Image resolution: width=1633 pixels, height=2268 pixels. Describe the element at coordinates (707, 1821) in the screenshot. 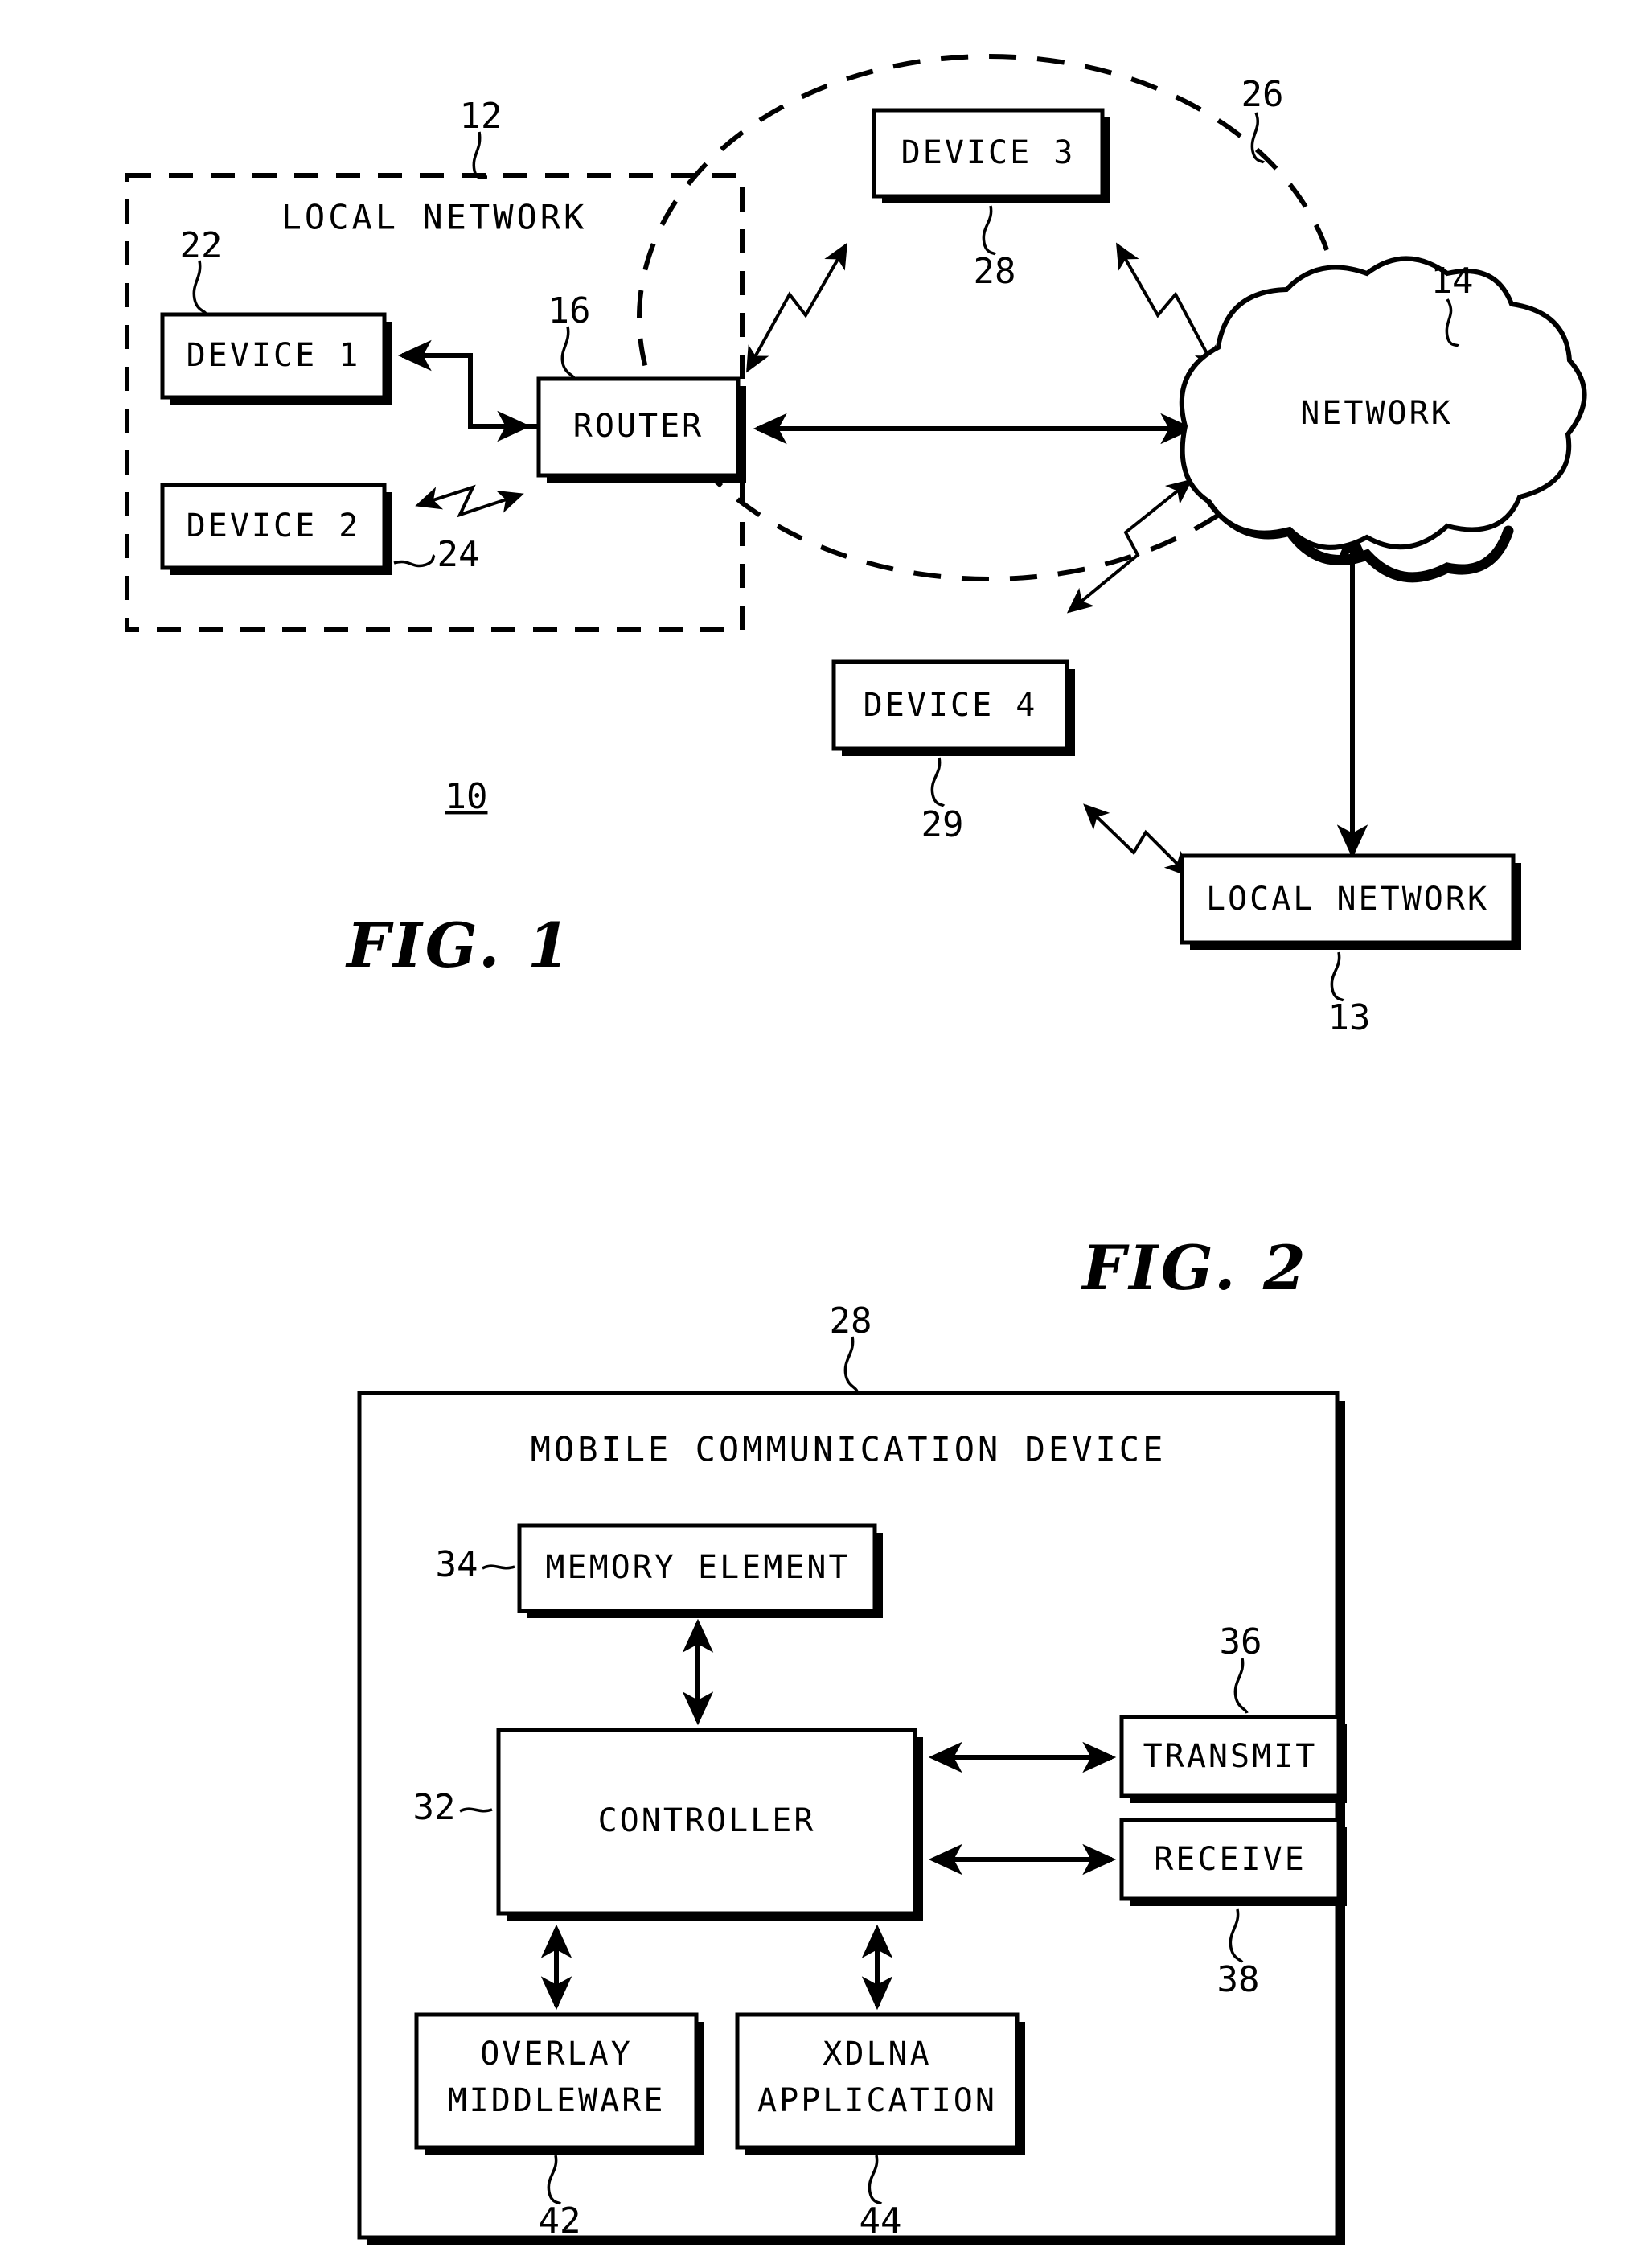

I see `controller-label: CONTROLLER` at that location.